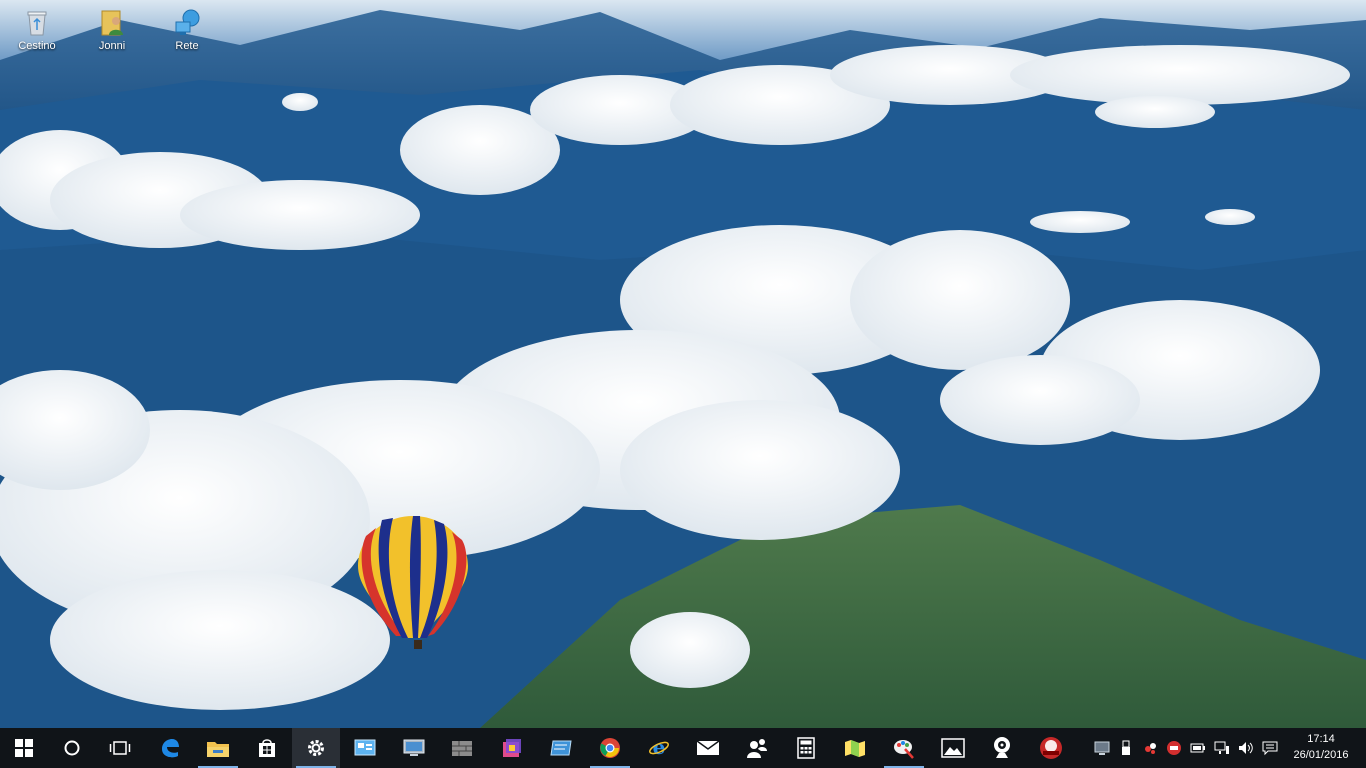  Describe the element at coordinates (1150, 748) in the screenshot. I see `antivirus-tray-icon` at that location.